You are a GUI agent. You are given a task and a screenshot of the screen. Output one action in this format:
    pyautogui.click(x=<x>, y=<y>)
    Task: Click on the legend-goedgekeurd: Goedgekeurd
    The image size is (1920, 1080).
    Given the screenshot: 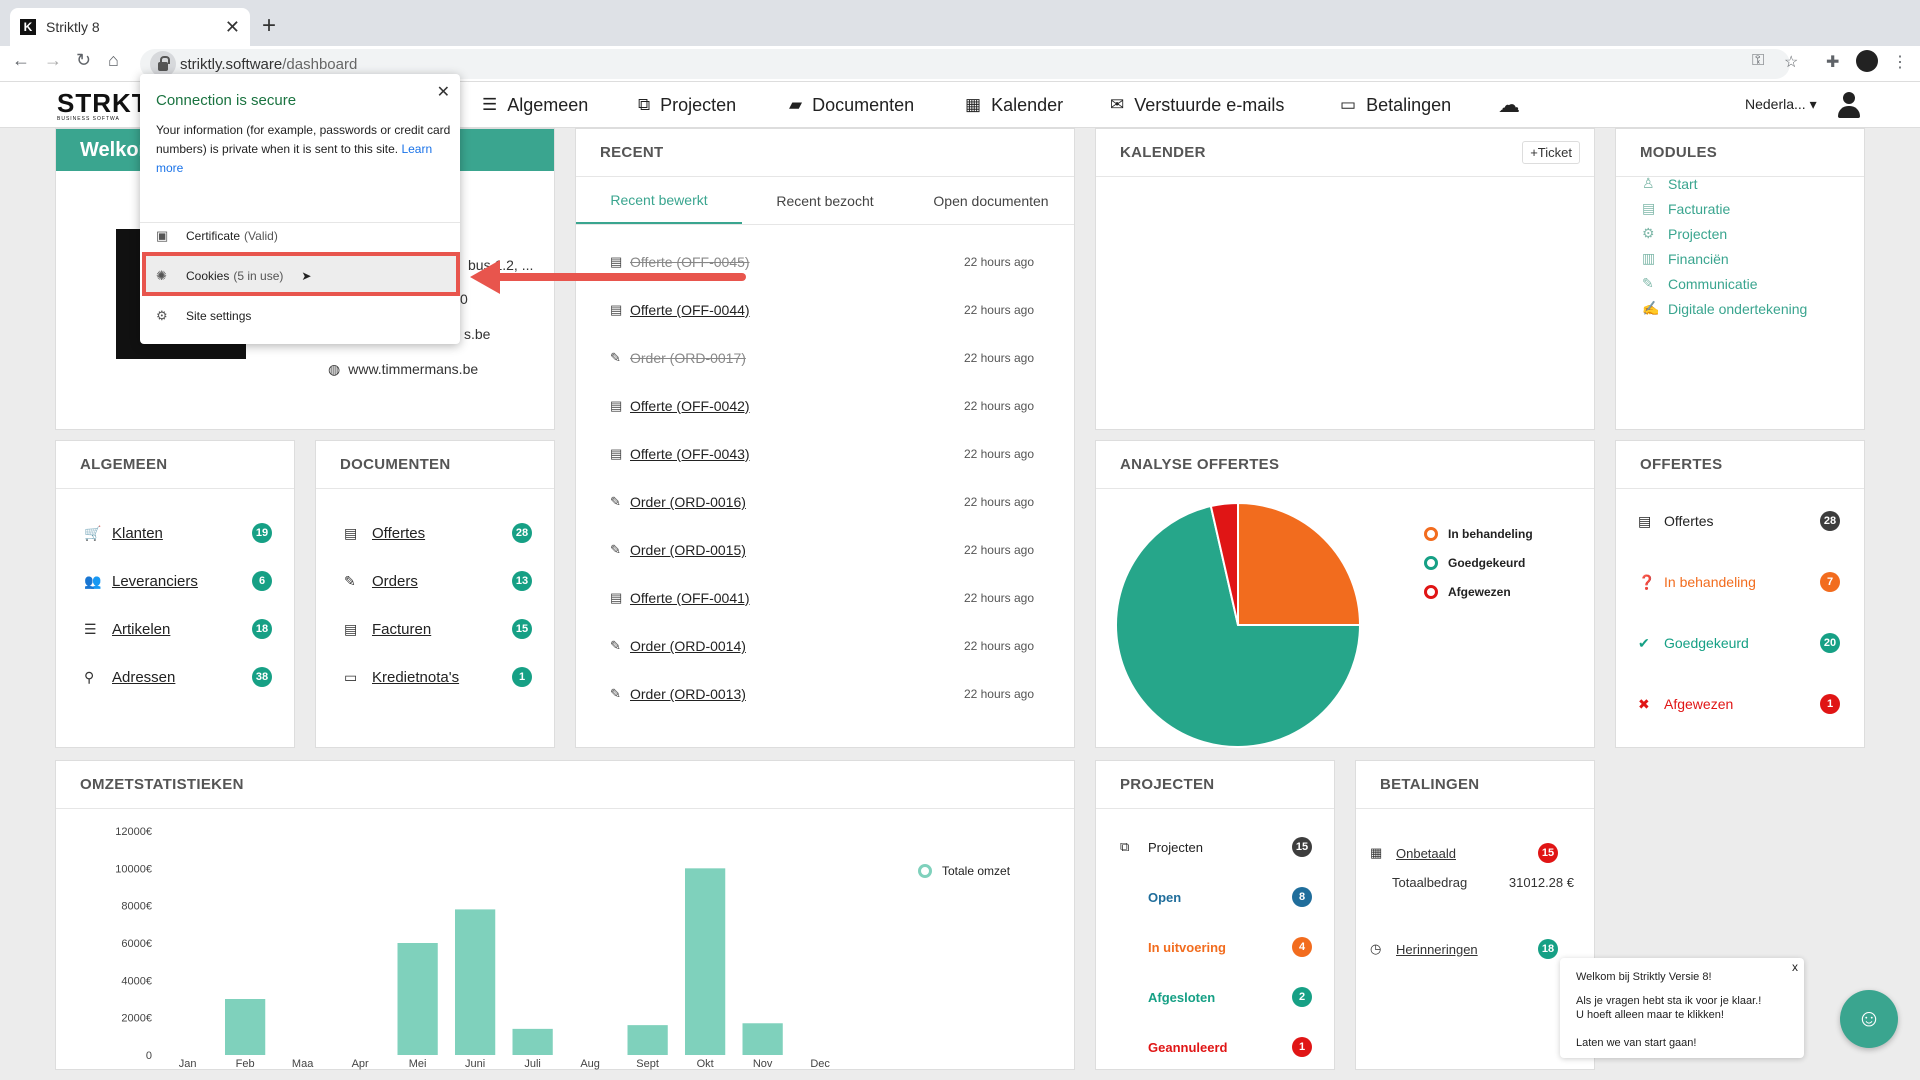 What is the action you would take?
    pyautogui.click(x=1474, y=563)
    